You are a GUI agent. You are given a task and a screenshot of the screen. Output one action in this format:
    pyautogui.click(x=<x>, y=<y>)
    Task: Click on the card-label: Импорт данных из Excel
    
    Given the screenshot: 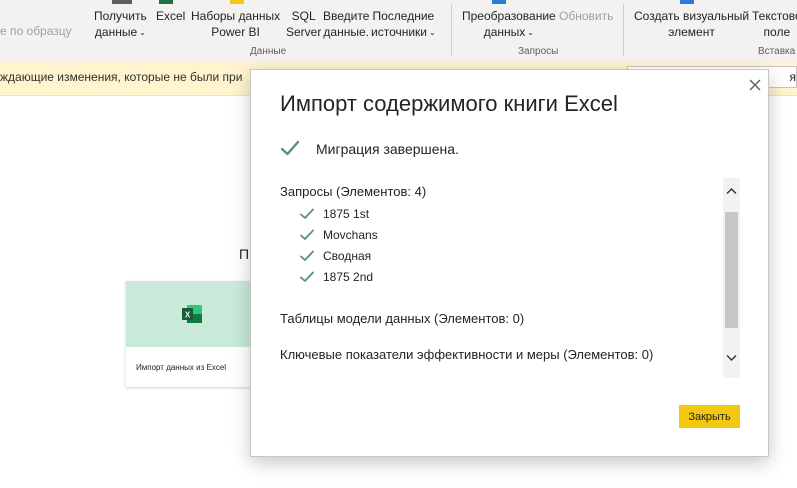 What is the action you would take?
    pyautogui.click(x=181, y=367)
    